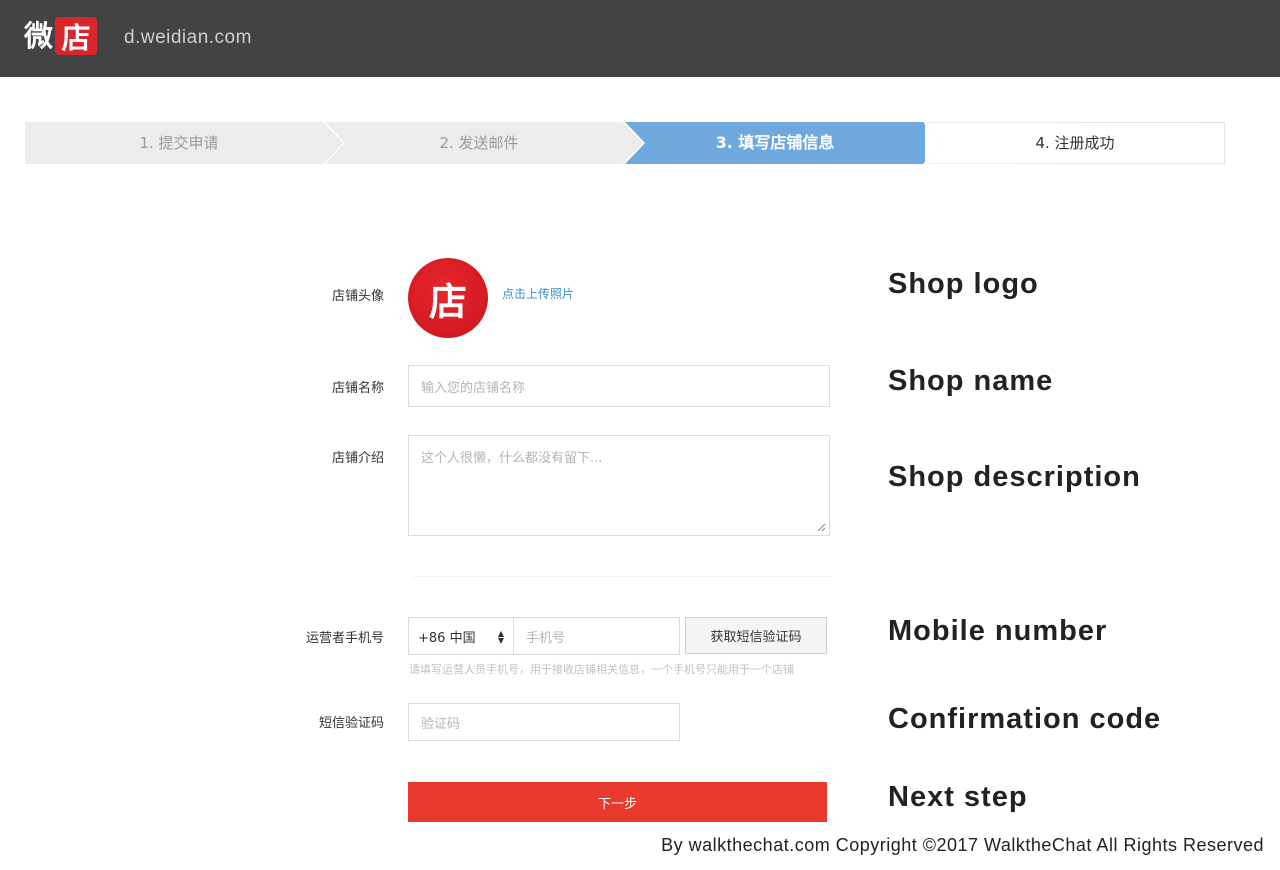  I want to click on upload-photo-link: 点击上传照片, so click(538, 293).